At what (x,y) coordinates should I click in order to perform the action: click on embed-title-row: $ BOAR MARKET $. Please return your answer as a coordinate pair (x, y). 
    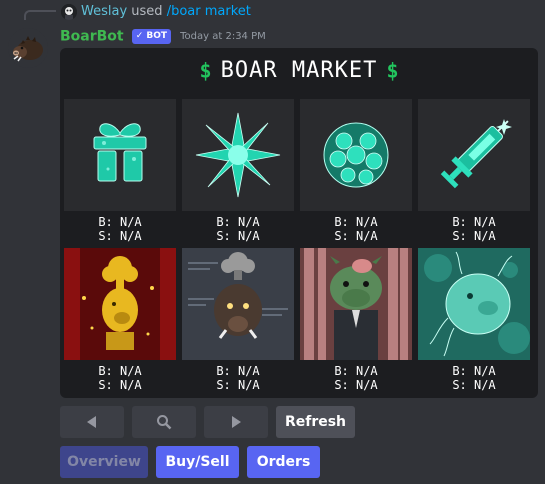
    Looking at the image, I should click on (299, 73).